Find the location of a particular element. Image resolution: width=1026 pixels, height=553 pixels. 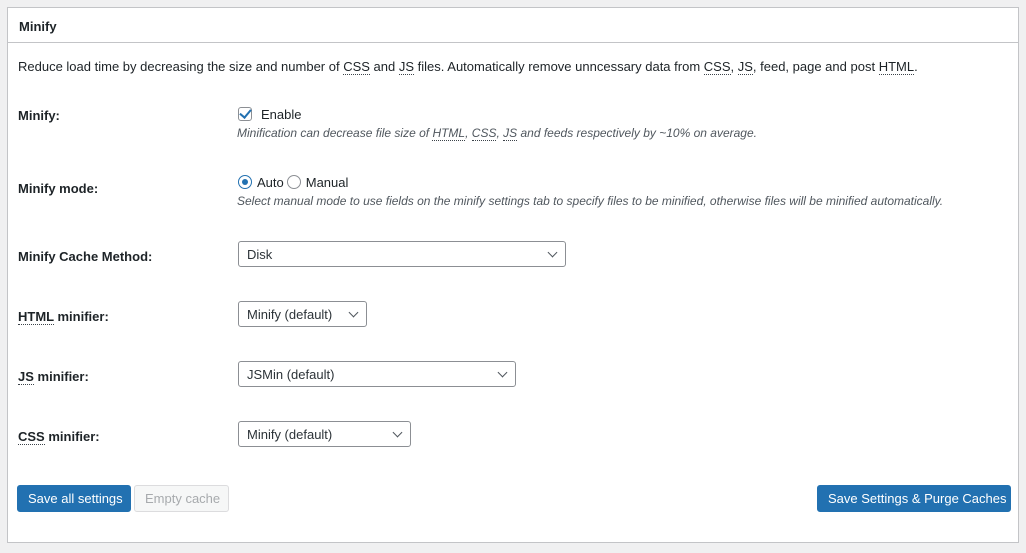

empty-cache-button: Empty cache is located at coordinates (181, 498).